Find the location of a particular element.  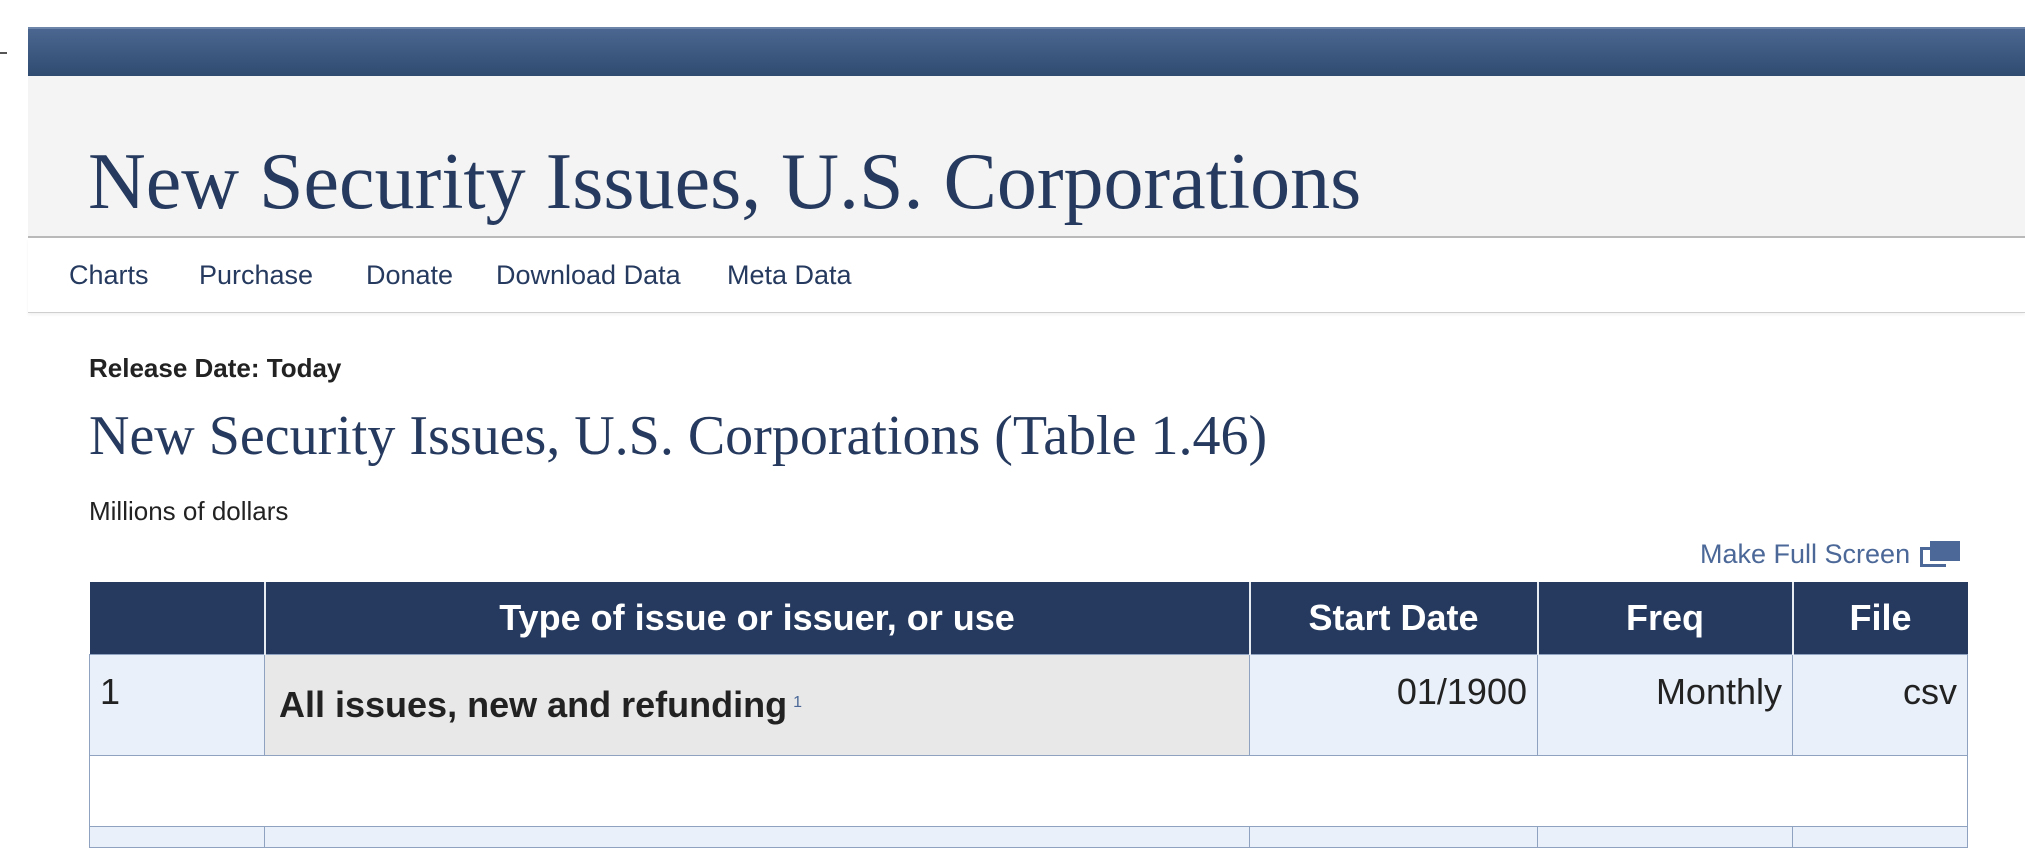

make-full-screen-link: Make Full Screen is located at coordinates (1830, 554).